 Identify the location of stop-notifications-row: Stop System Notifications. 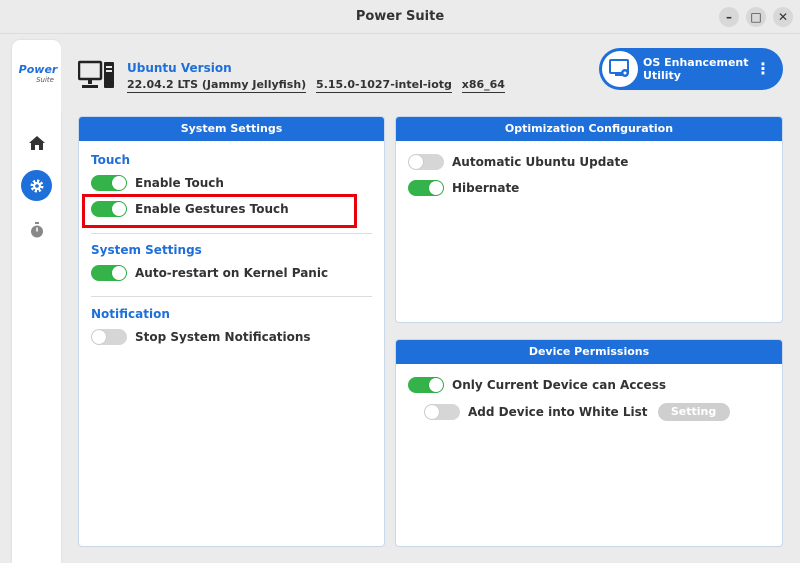
(201, 337).